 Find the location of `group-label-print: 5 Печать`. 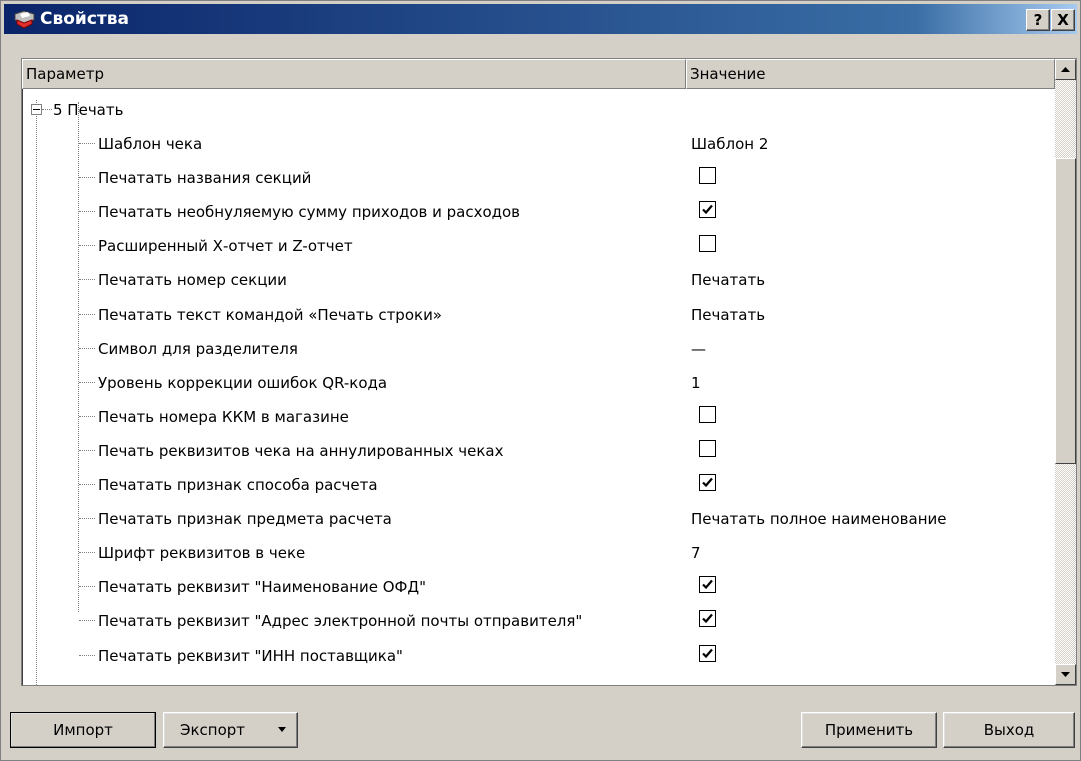

group-label-print: 5 Печать is located at coordinates (88, 110).